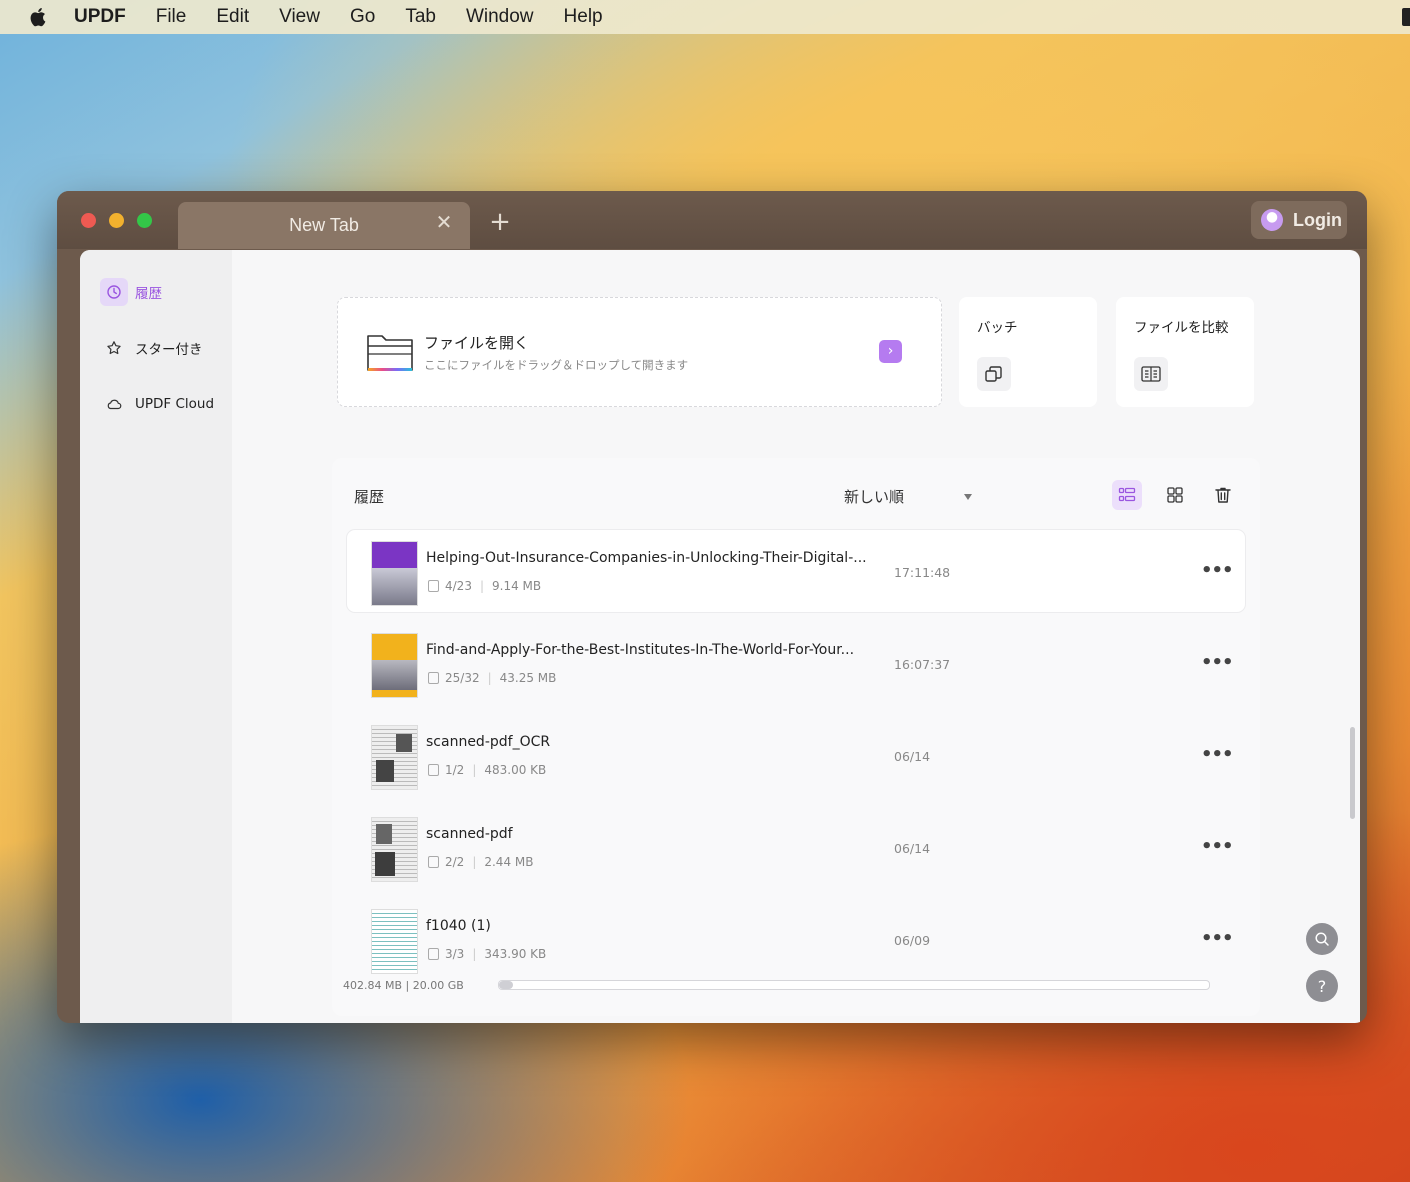  What do you see at coordinates (462, 678) in the screenshot?
I see `file-pages: 25/32` at bounding box center [462, 678].